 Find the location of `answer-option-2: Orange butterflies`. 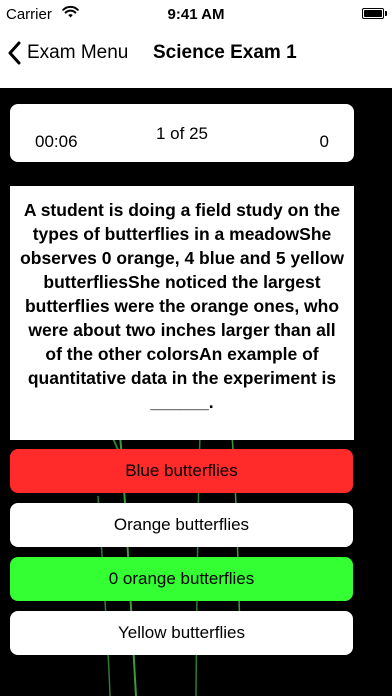

answer-option-2: Orange butterflies is located at coordinates (181, 525).